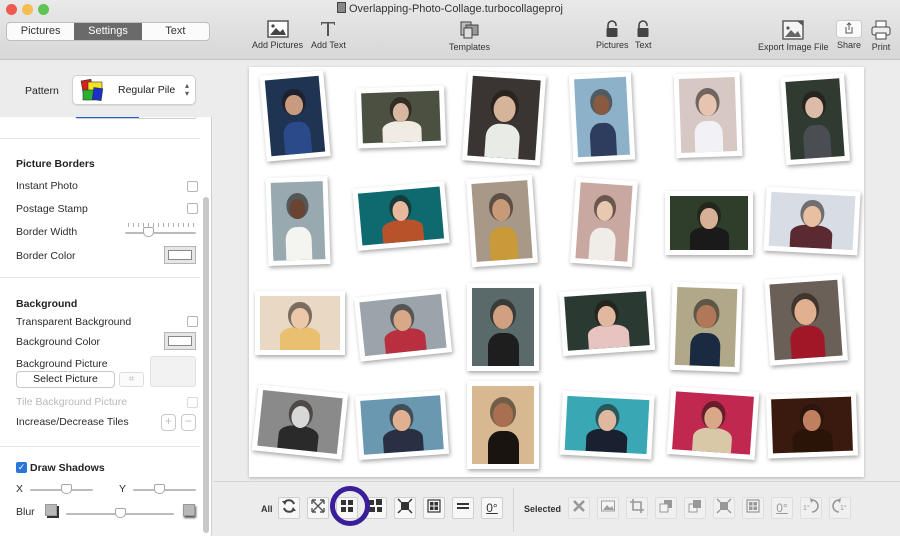 Image resolution: width=900 pixels, height=536 pixels. I want to click on bring-front-button, so click(666, 508).